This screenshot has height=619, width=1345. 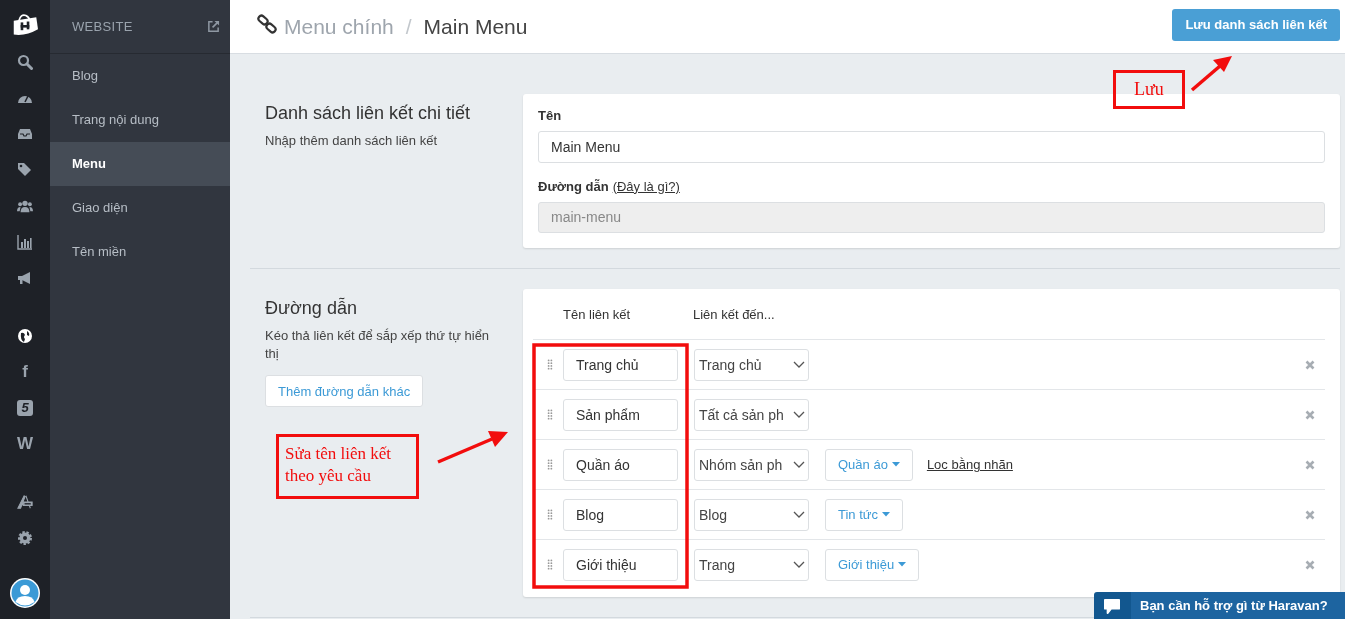 What do you see at coordinates (140, 164) in the screenshot?
I see `sidebar-item: Menu` at bounding box center [140, 164].